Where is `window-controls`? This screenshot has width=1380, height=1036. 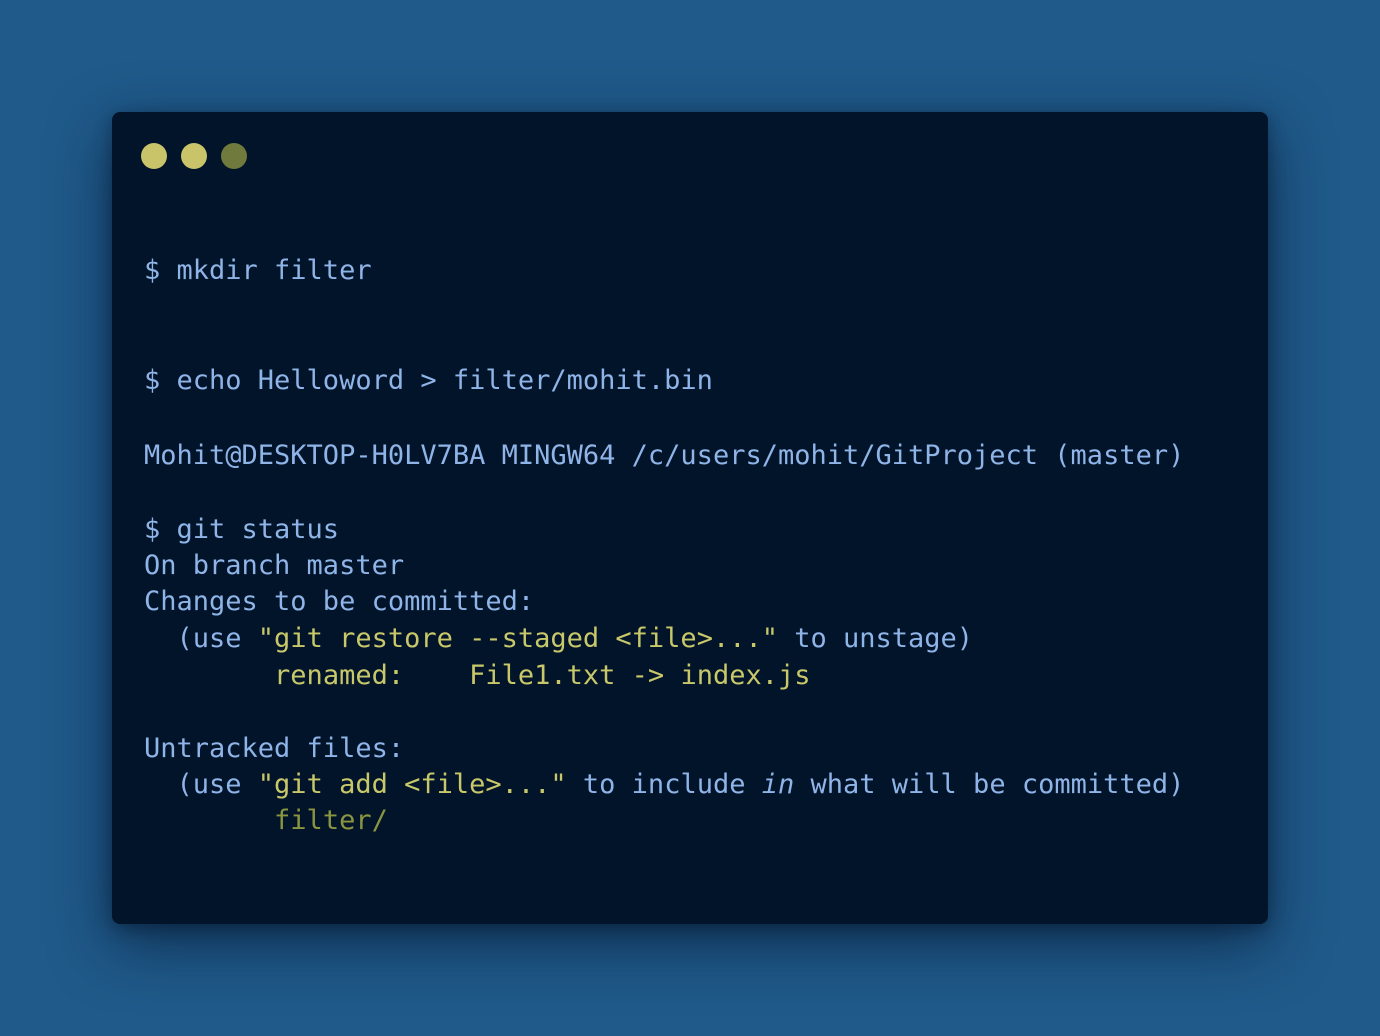 window-controls is located at coordinates (194, 156).